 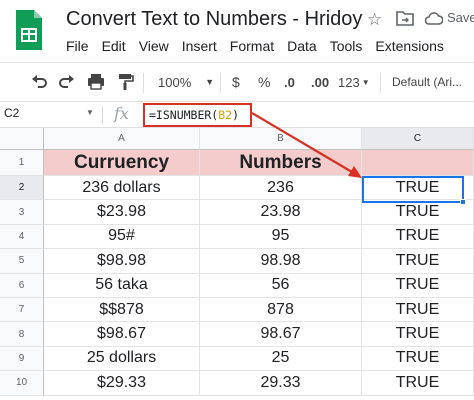 I want to click on print-icon, so click(x=96, y=82).